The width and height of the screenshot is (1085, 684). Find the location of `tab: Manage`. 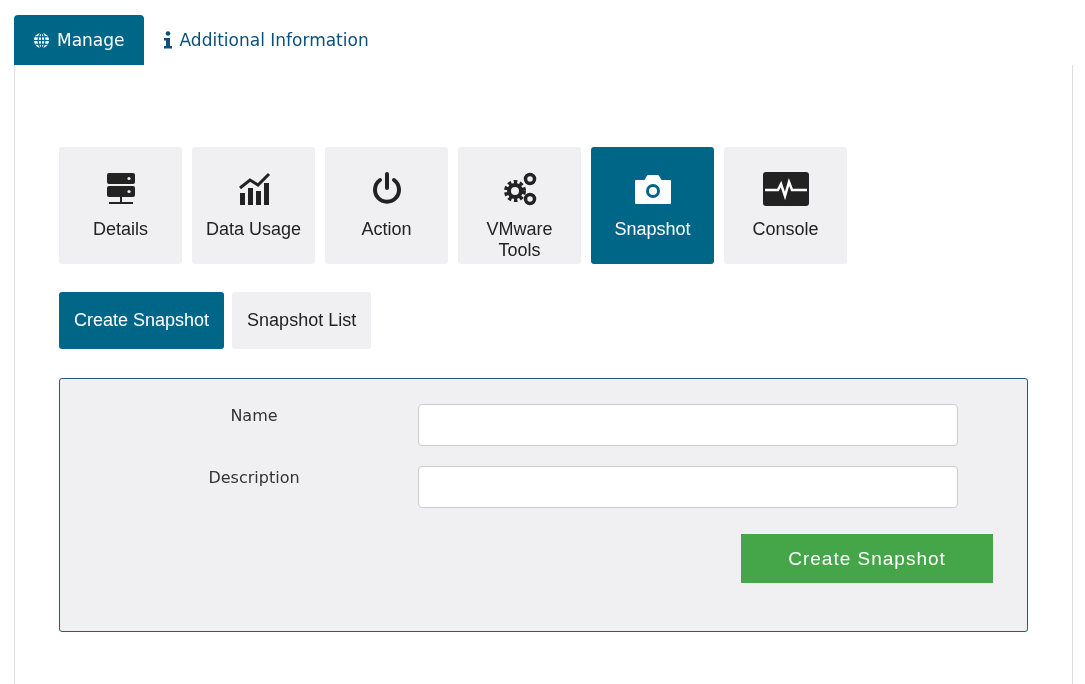

tab: Manage is located at coordinates (79, 40).